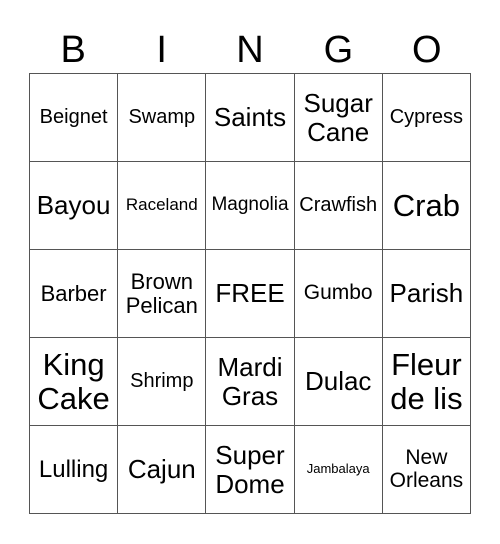 The height and width of the screenshot is (544, 500). What do you see at coordinates (338, 470) in the screenshot?
I see `bingo-cell: Jambalaya` at bounding box center [338, 470].